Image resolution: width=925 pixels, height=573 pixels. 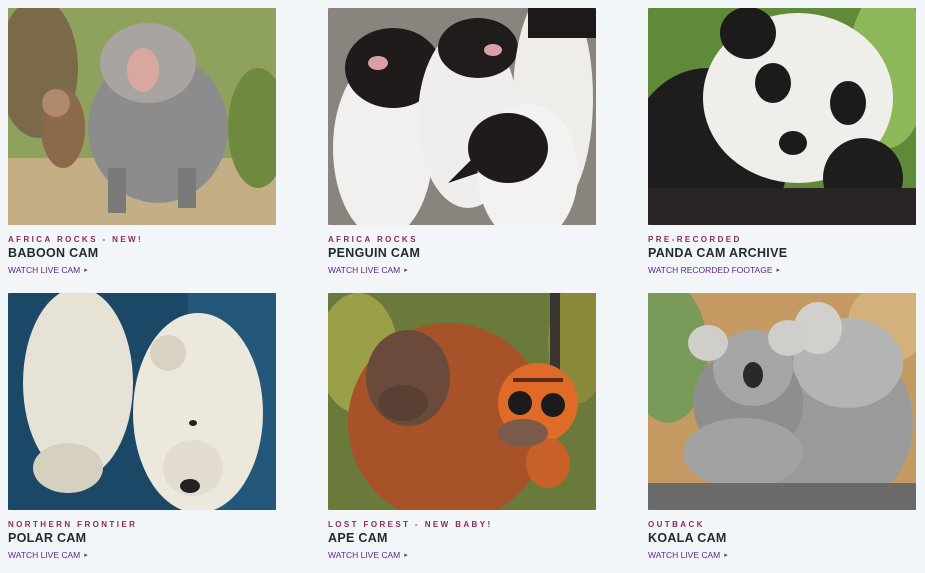 I want to click on penguin-photo, so click(x=462, y=116).